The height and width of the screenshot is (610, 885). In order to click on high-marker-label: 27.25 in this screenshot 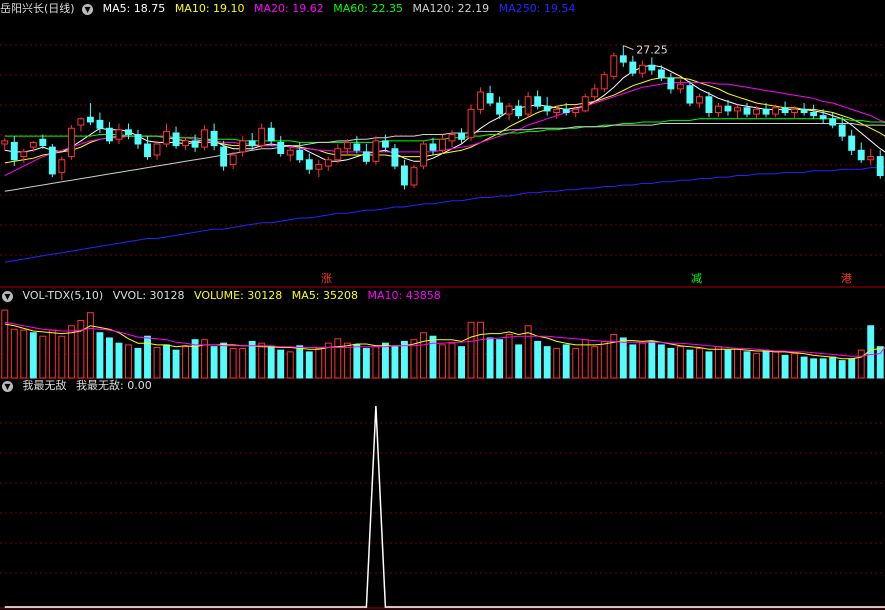, I will do `click(652, 50)`.